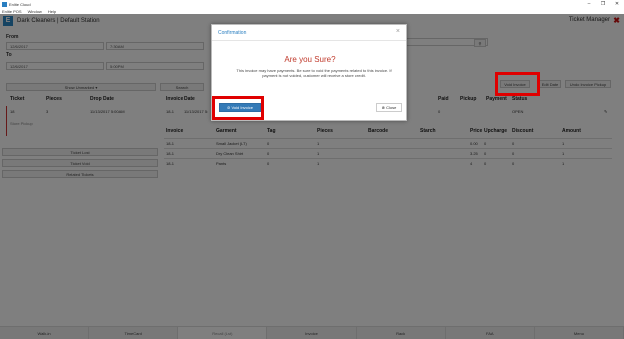 The width and height of the screenshot is (624, 339). I want to click on close-button-label: Close, so click(391, 107).